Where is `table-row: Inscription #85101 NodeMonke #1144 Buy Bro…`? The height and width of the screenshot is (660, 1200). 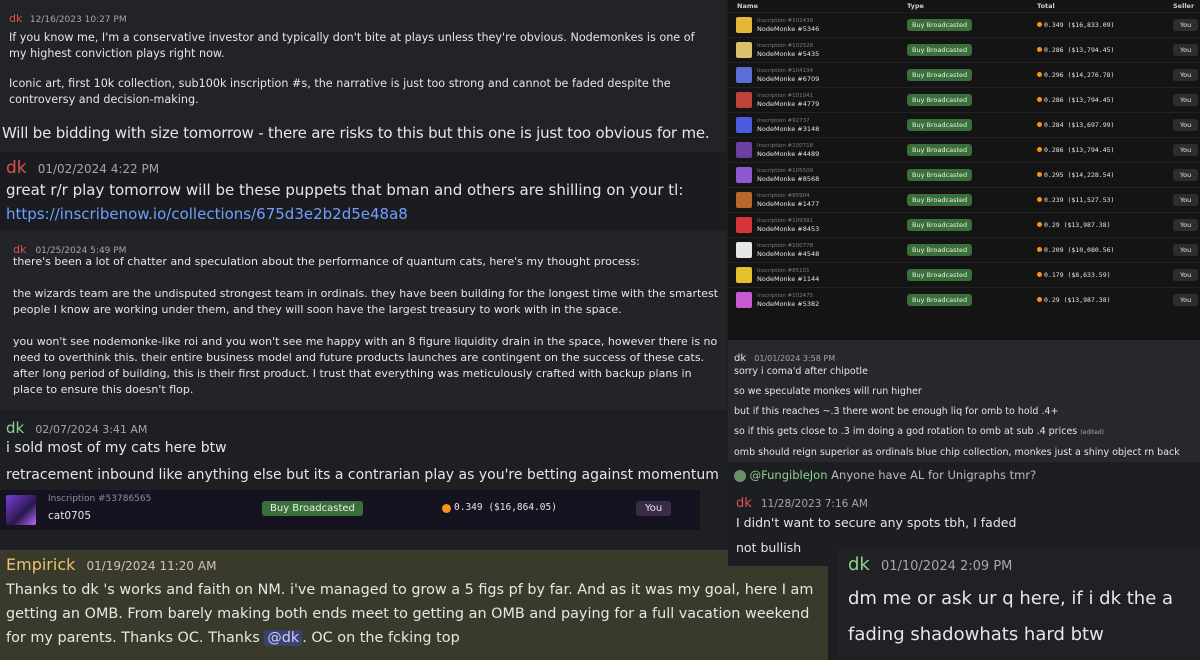 table-row: Inscription #85101 NodeMonke #1144 Buy Bro… is located at coordinates (964, 274).